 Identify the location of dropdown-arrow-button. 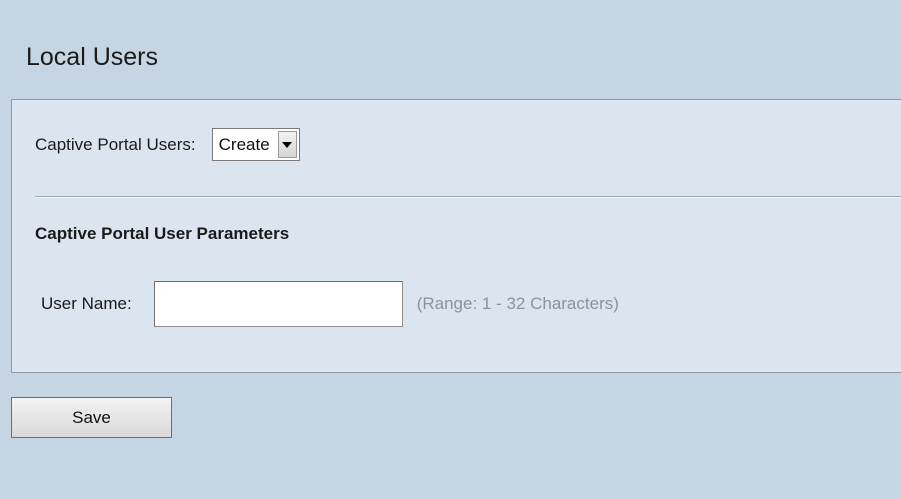
(287, 144).